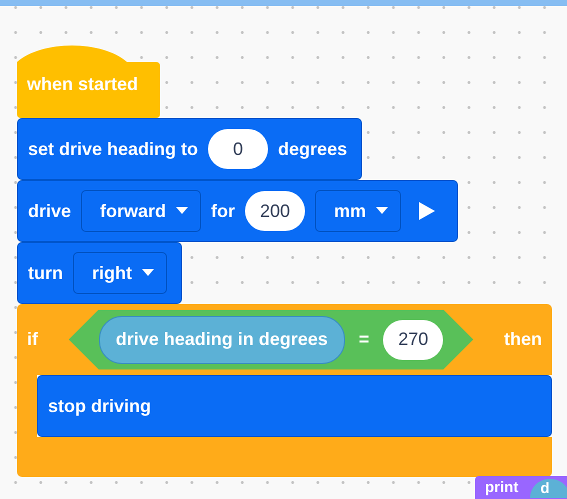 This screenshot has width=567, height=499. What do you see at coordinates (358, 211) in the screenshot?
I see `dropdown: mm` at bounding box center [358, 211].